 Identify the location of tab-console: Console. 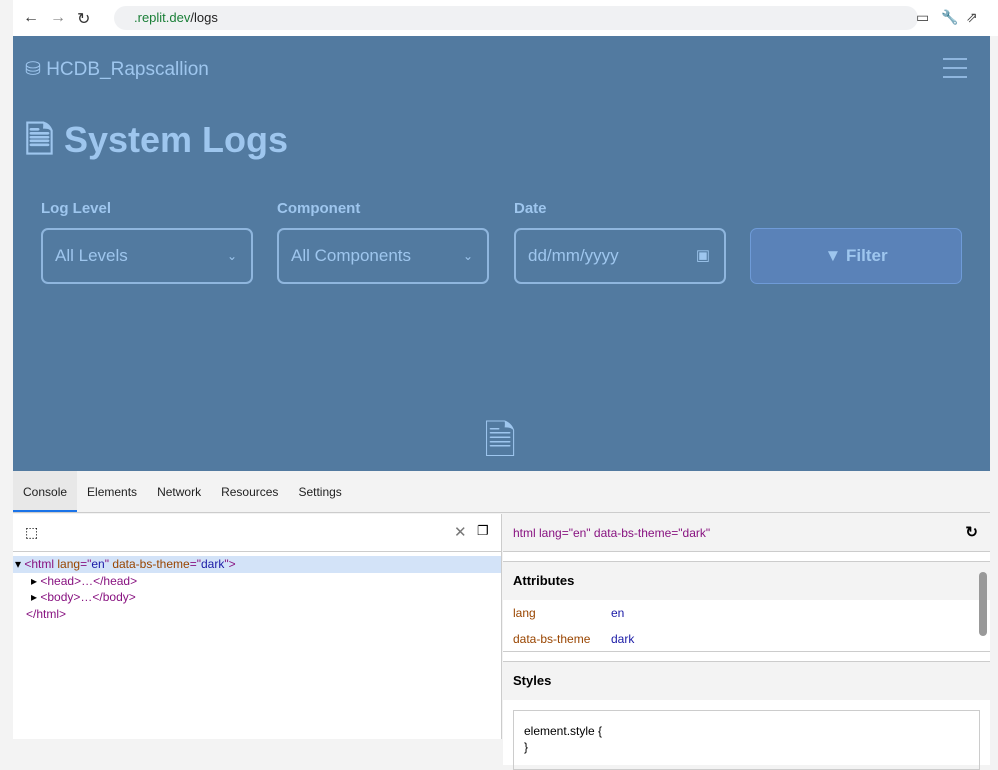
(45, 491).